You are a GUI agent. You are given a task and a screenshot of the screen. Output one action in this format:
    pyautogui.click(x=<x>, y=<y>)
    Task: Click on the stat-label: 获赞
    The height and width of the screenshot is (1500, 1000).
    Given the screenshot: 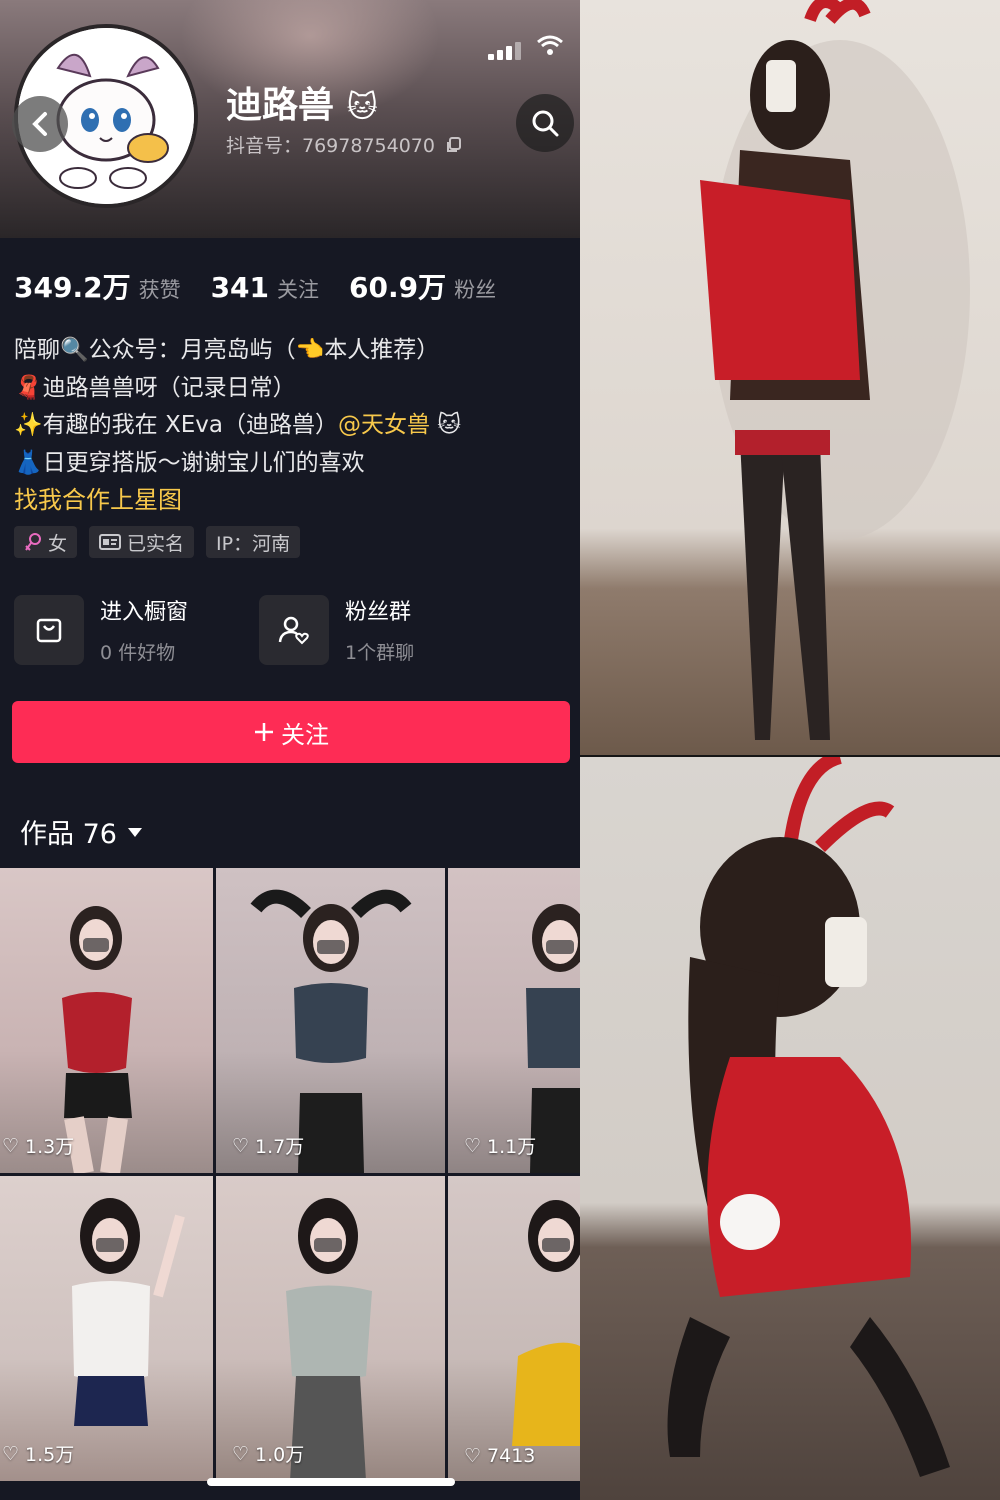 What is the action you would take?
    pyautogui.click(x=159, y=290)
    